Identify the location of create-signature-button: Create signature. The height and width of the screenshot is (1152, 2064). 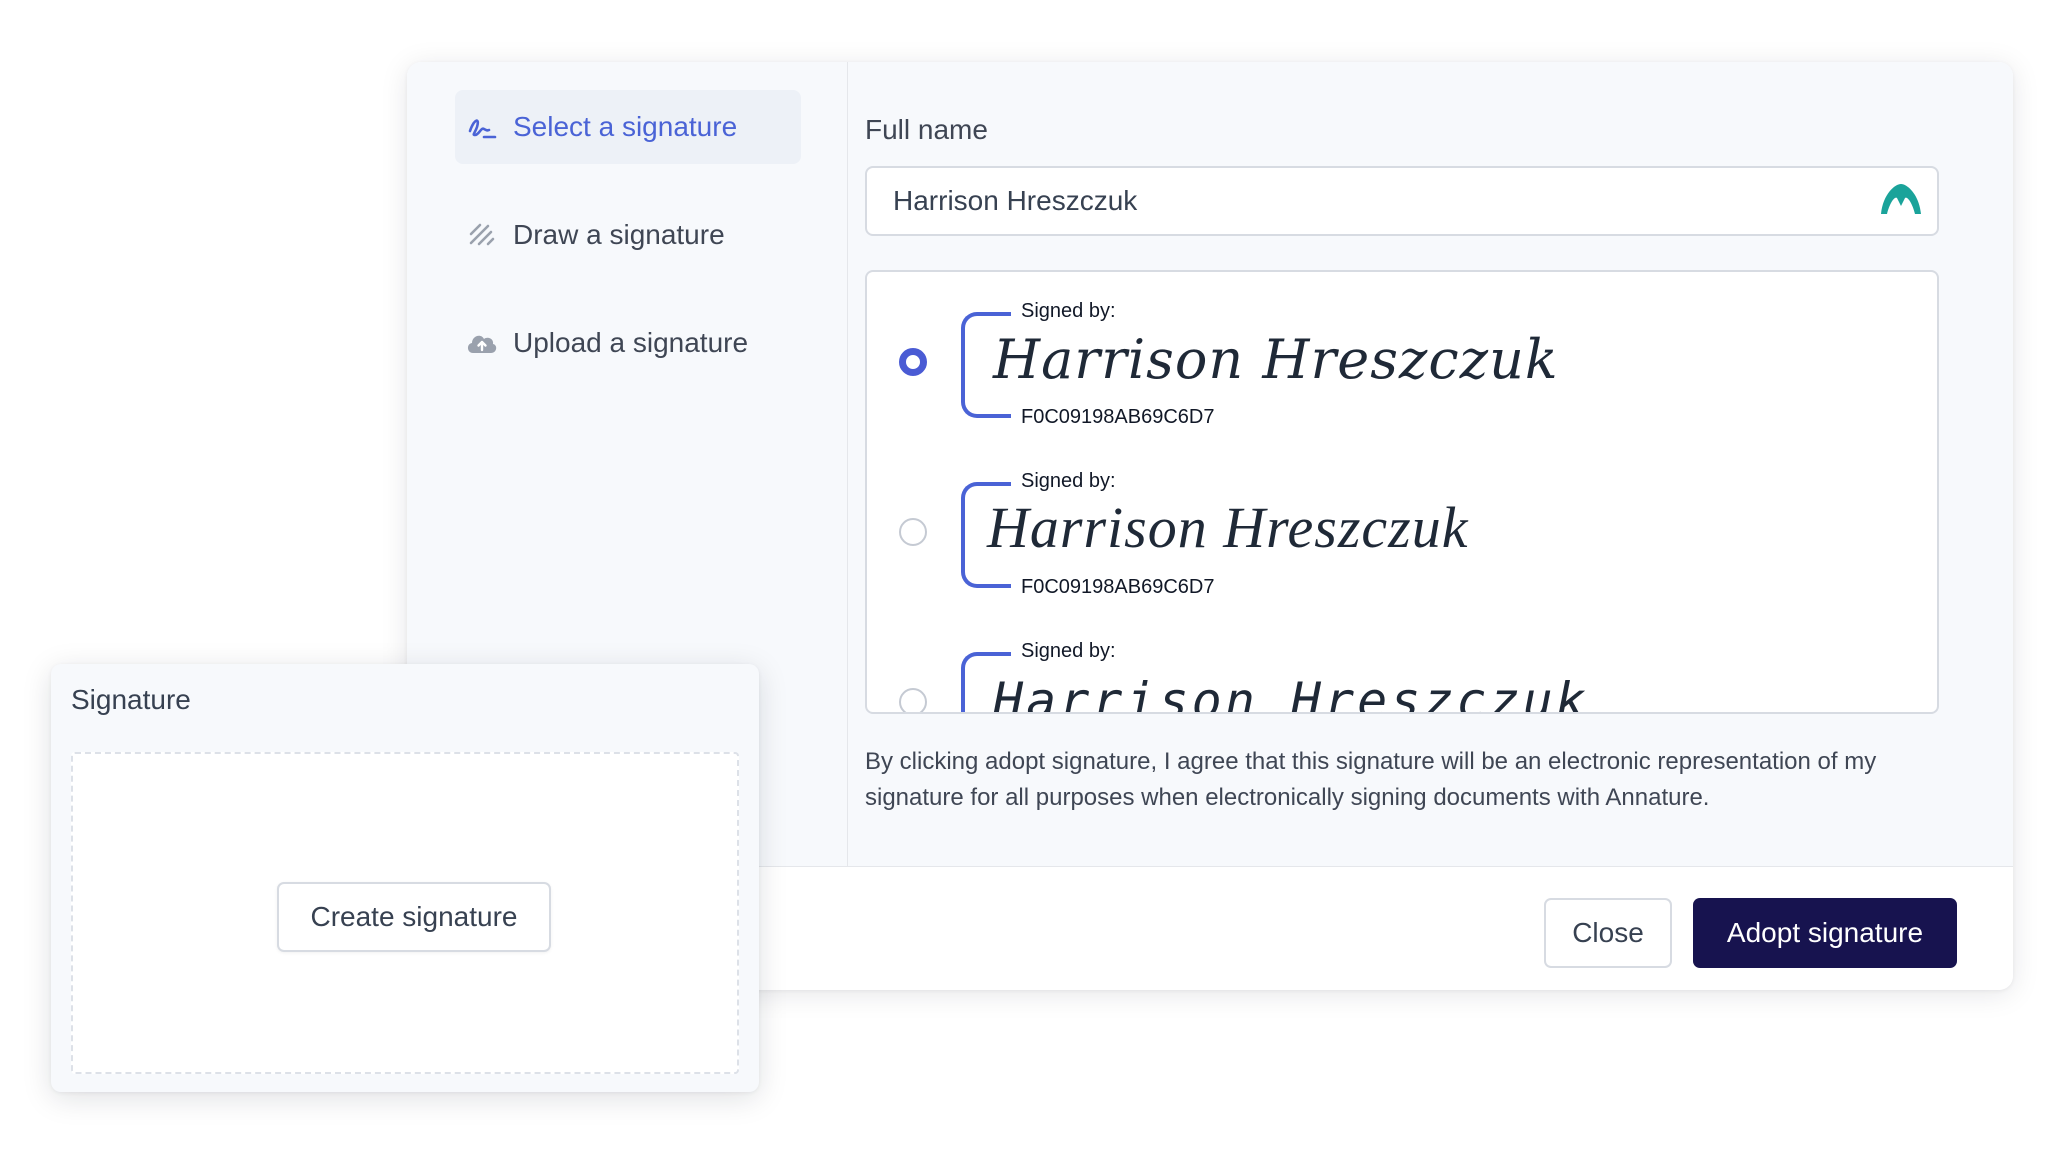
(414, 917).